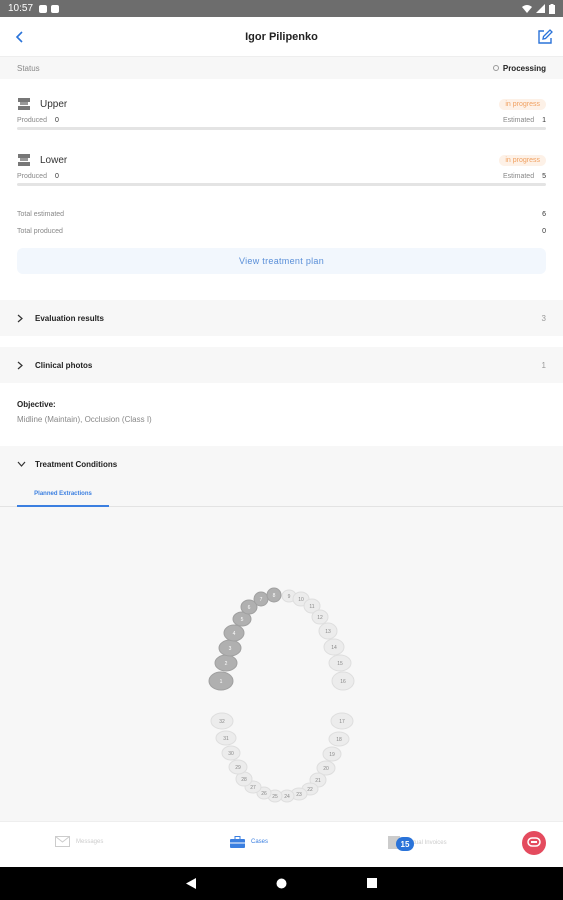 This screenshot has width=563, height=900. I want to click on tooth-number: 29, so click(238, 768).